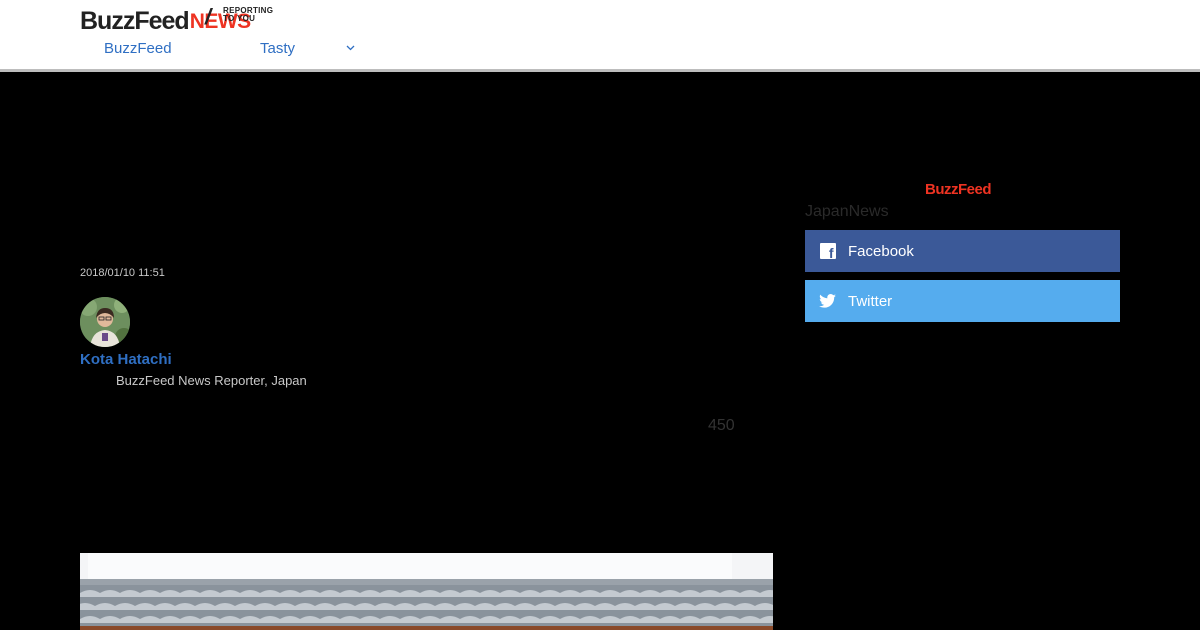 The image size is (1200, 630). I want to click on tagline: REPORTING TO YOU, so click(248, 15).